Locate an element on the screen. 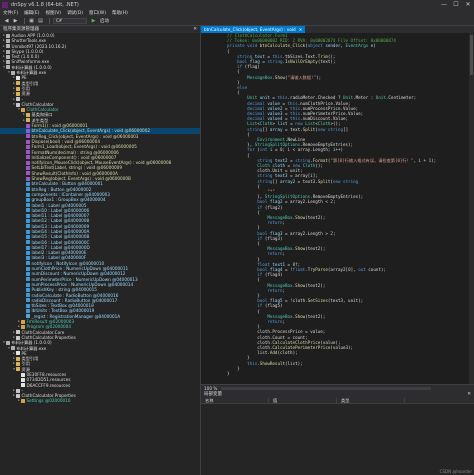 This screenshot has height=475, width=474. zoom-level: 100 % is located at coordinates (210, 388).